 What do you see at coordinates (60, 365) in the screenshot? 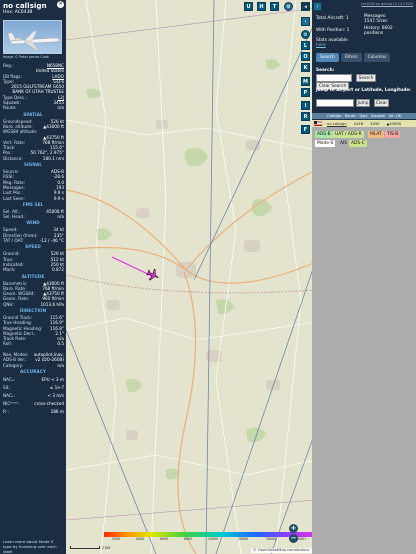
I see `category-value: n/a` at bounding box center [60, 365].